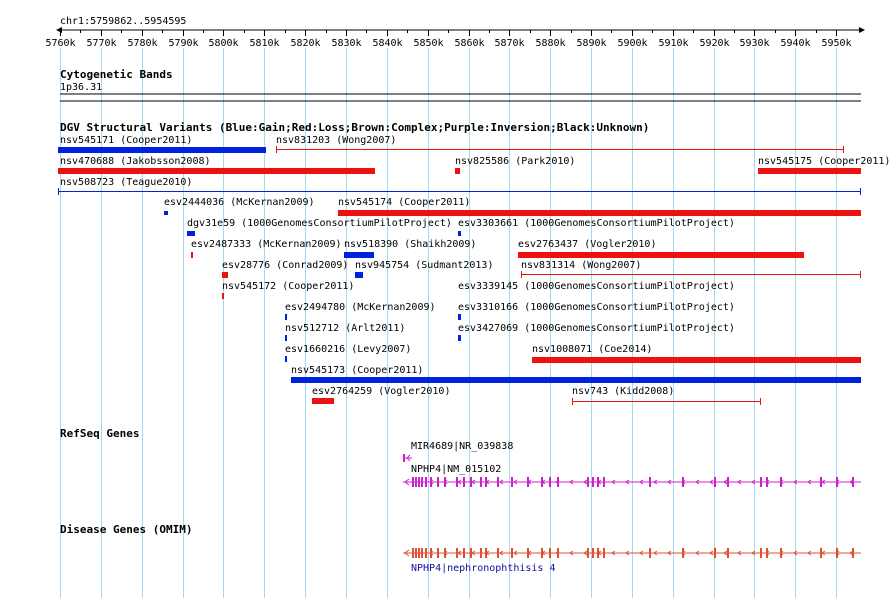 This screenshot has width=890, height=598. Describe the element at coordinates (99, 433) in the screenshot. I see `refseq-track-title: RefSeq Genes` at that location.